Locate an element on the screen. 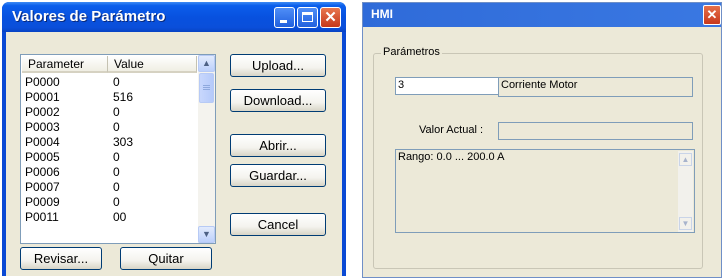  valor-actual-label: Valor Actual : is located at coordinates (451, 130).